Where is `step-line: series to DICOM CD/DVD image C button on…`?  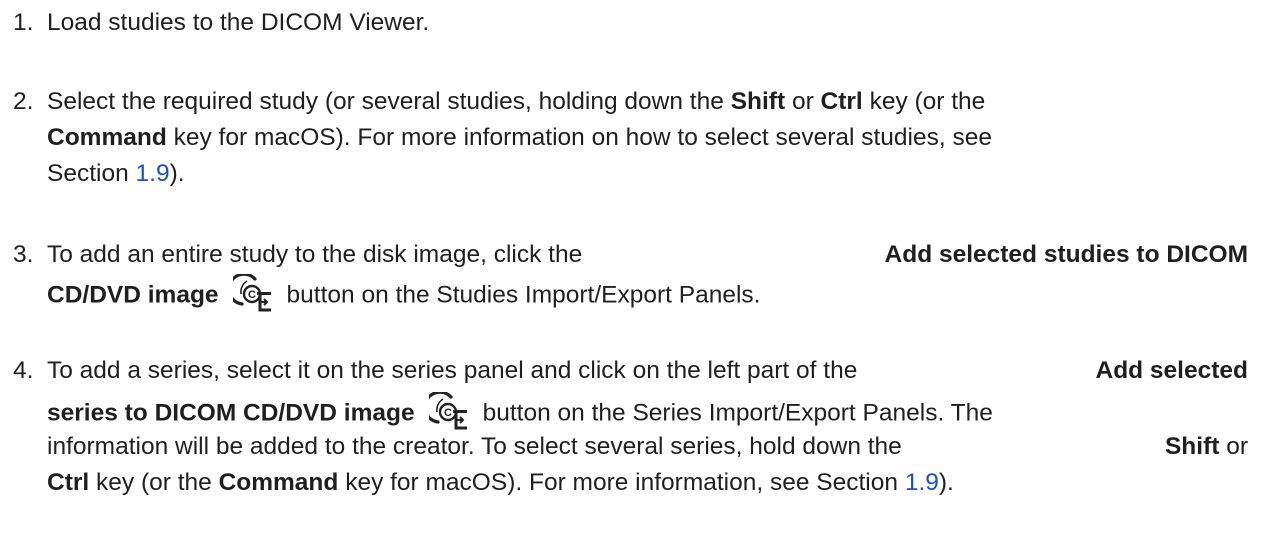
step-line: series to DICOM CD/DVD image C button on… is located at coordinates (520, 412).